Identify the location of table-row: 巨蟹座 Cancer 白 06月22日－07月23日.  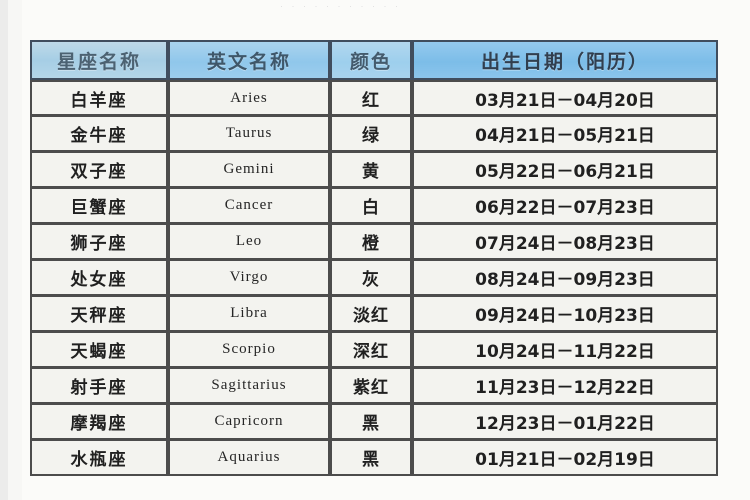
(374, 206).